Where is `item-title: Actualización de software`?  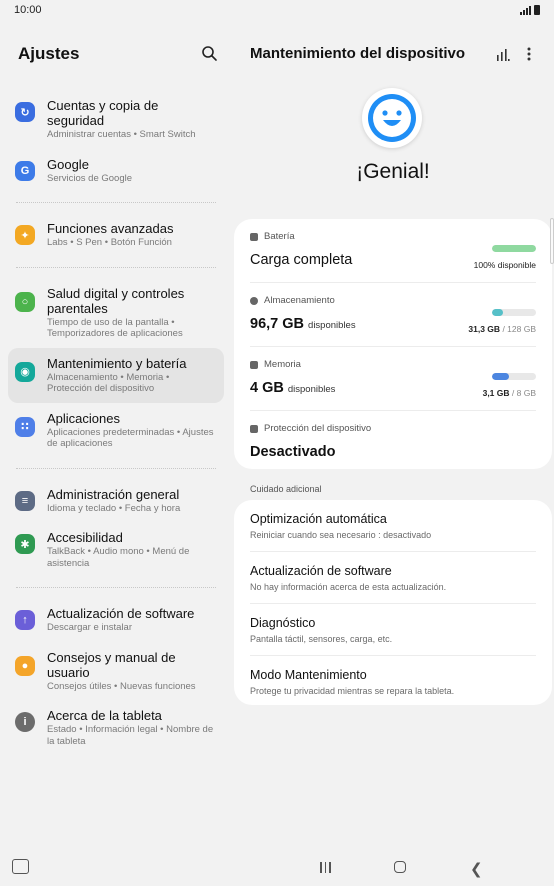 item-title: Actualización de software is located at coordinates (121, 613).